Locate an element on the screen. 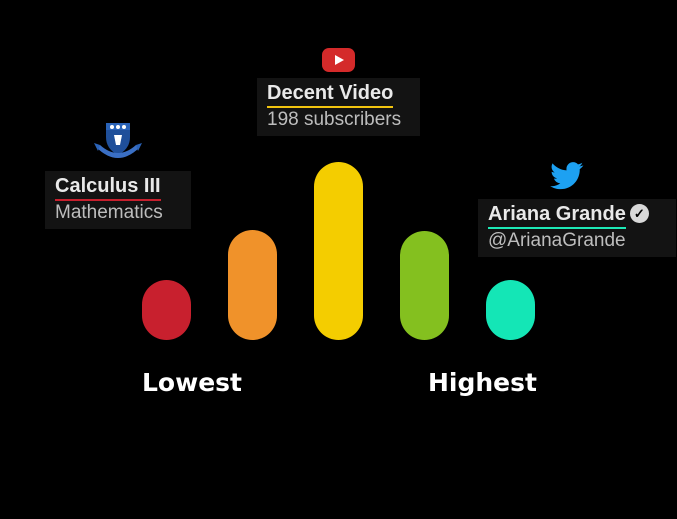 The width and height of the screenshot is (677, 519). youtube-icon is located at coordinates (338, 60).